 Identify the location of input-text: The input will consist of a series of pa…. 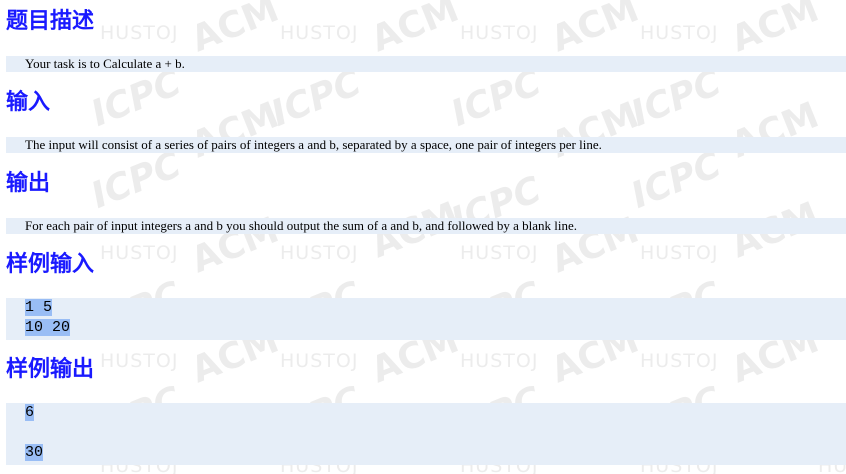
(313, 144).